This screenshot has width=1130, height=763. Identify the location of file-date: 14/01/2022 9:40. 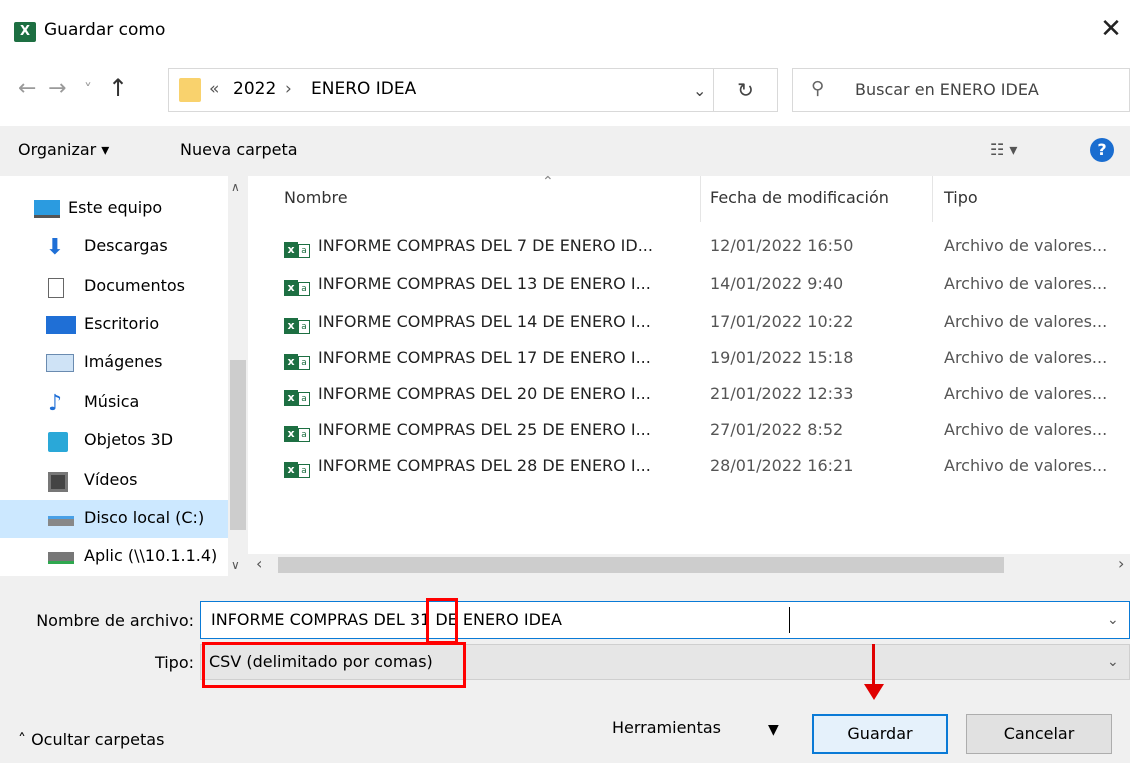
(777, 283).